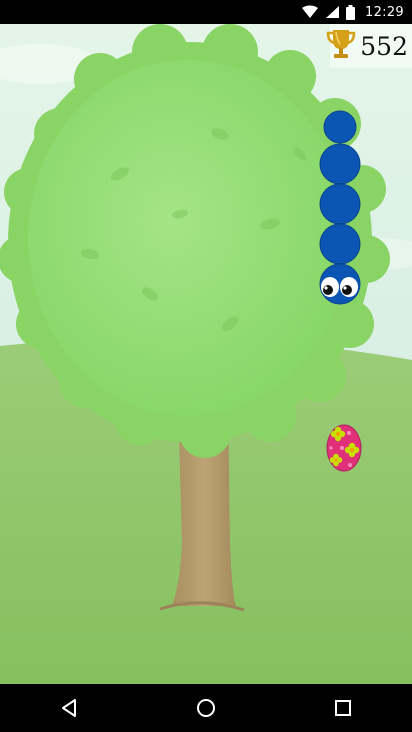 The width and height of the screenshot is (412, 732). I want to click on battery-icon, so click(351, 12).